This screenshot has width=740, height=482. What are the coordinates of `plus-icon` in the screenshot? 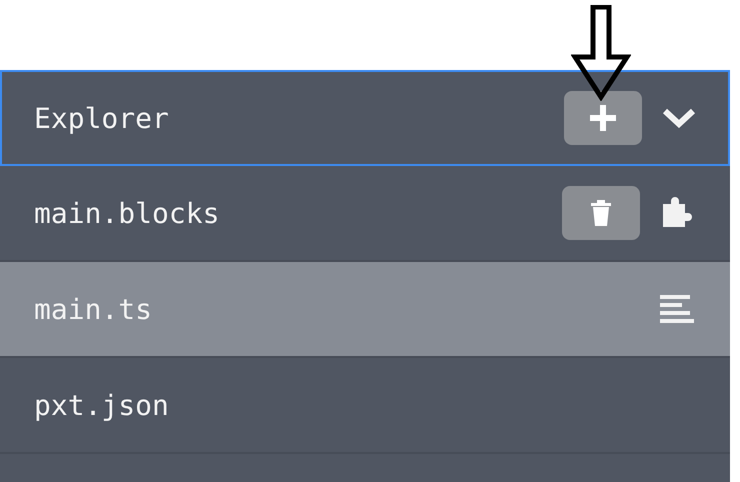 It's located at (603, 118).